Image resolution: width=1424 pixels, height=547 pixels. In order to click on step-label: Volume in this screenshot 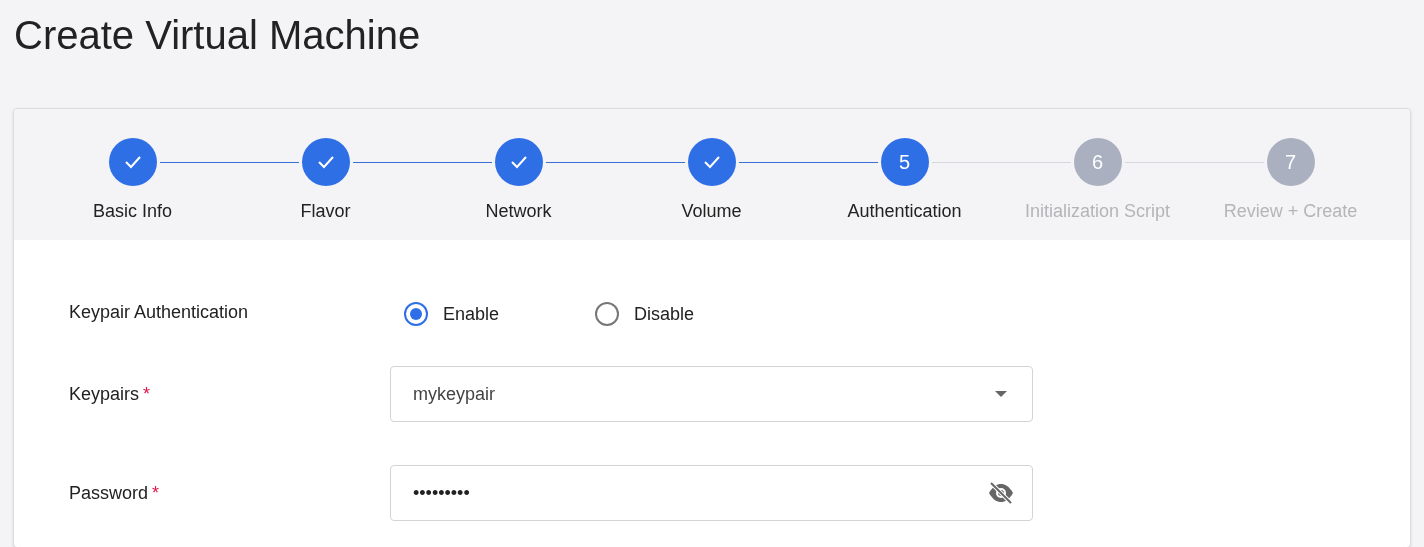, I will do `click(711, 211)`.